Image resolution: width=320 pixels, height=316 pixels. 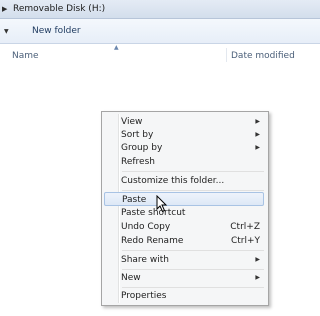 I want to click on new-folder-button: New folder, so click(x=56, y=31).